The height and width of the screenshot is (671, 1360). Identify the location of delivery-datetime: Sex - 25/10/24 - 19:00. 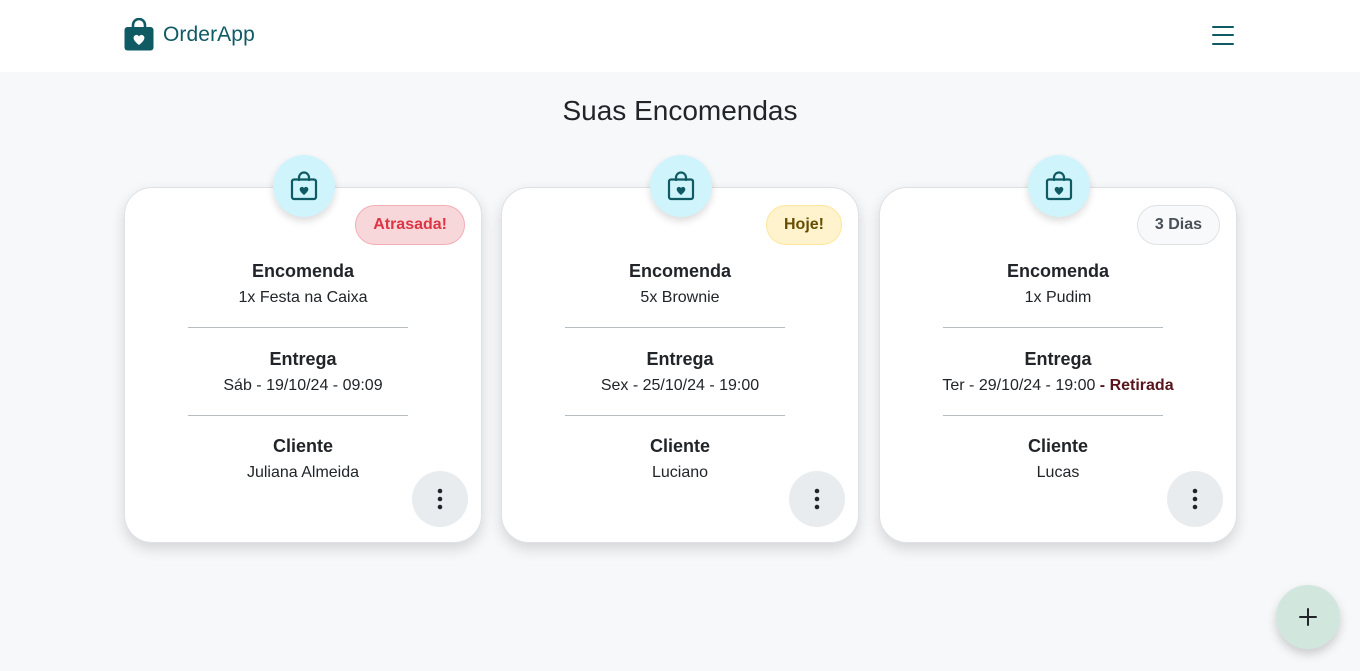
(680, 385).